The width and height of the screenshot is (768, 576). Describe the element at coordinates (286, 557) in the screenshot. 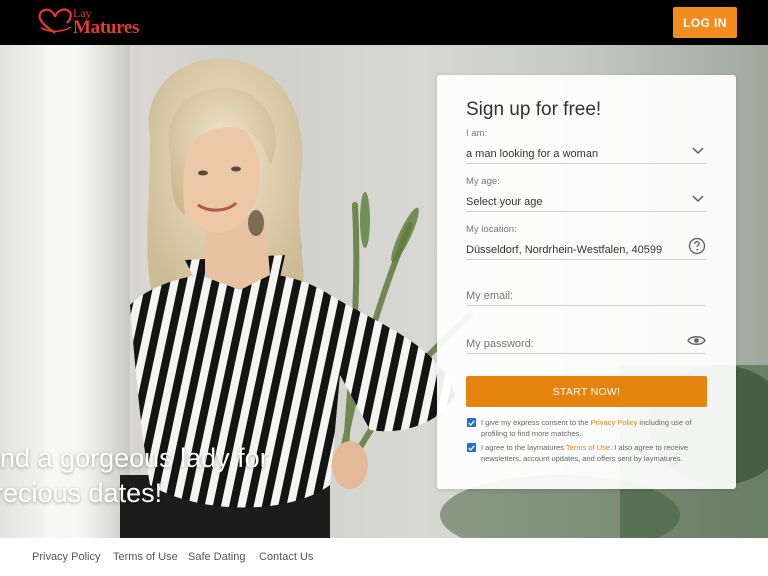

I see `footer-link-contact-us: Contact Us` at that location.